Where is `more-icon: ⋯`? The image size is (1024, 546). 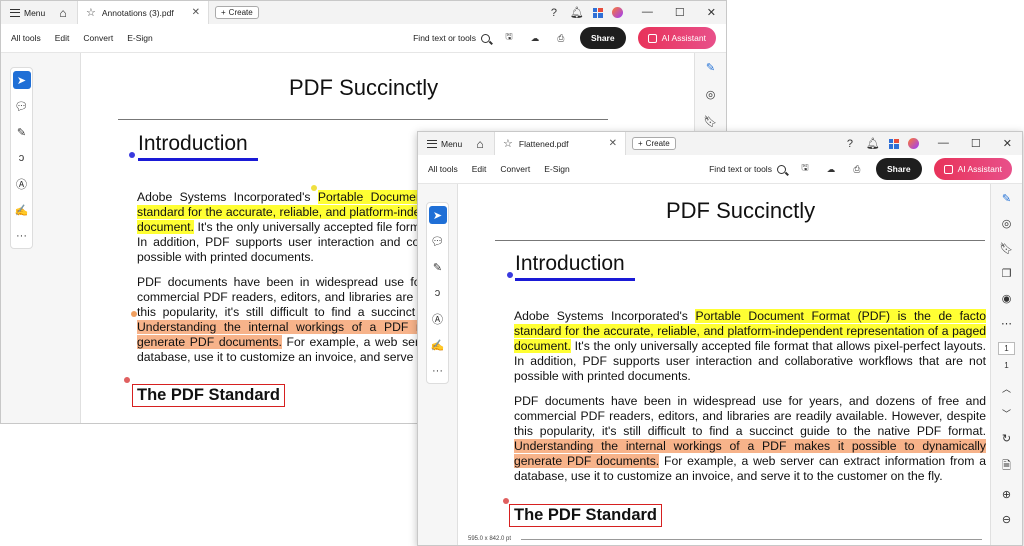 more-icon: ⋯ is located at coordinates (1006, 323).